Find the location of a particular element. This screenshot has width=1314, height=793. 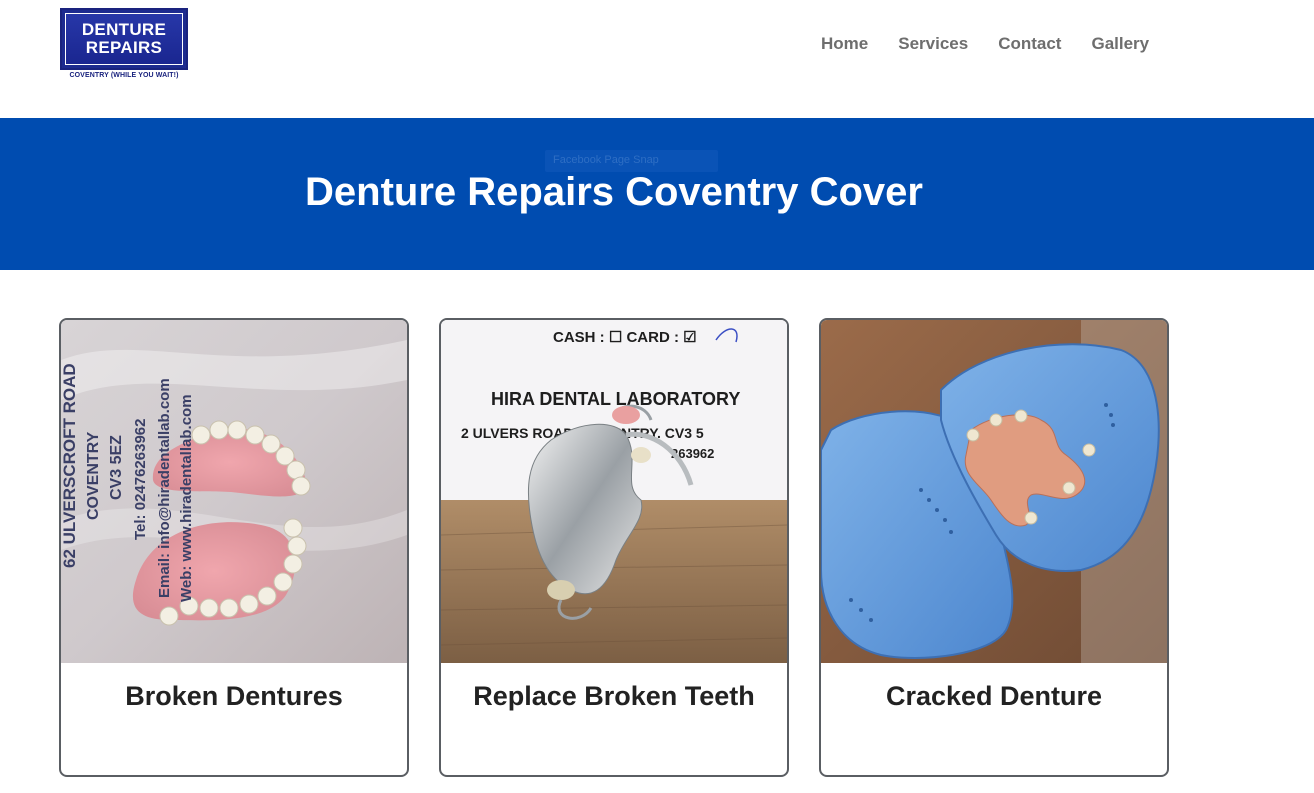

main-nav: Home Services Contact Gallery is located at coordinates (985, 44).